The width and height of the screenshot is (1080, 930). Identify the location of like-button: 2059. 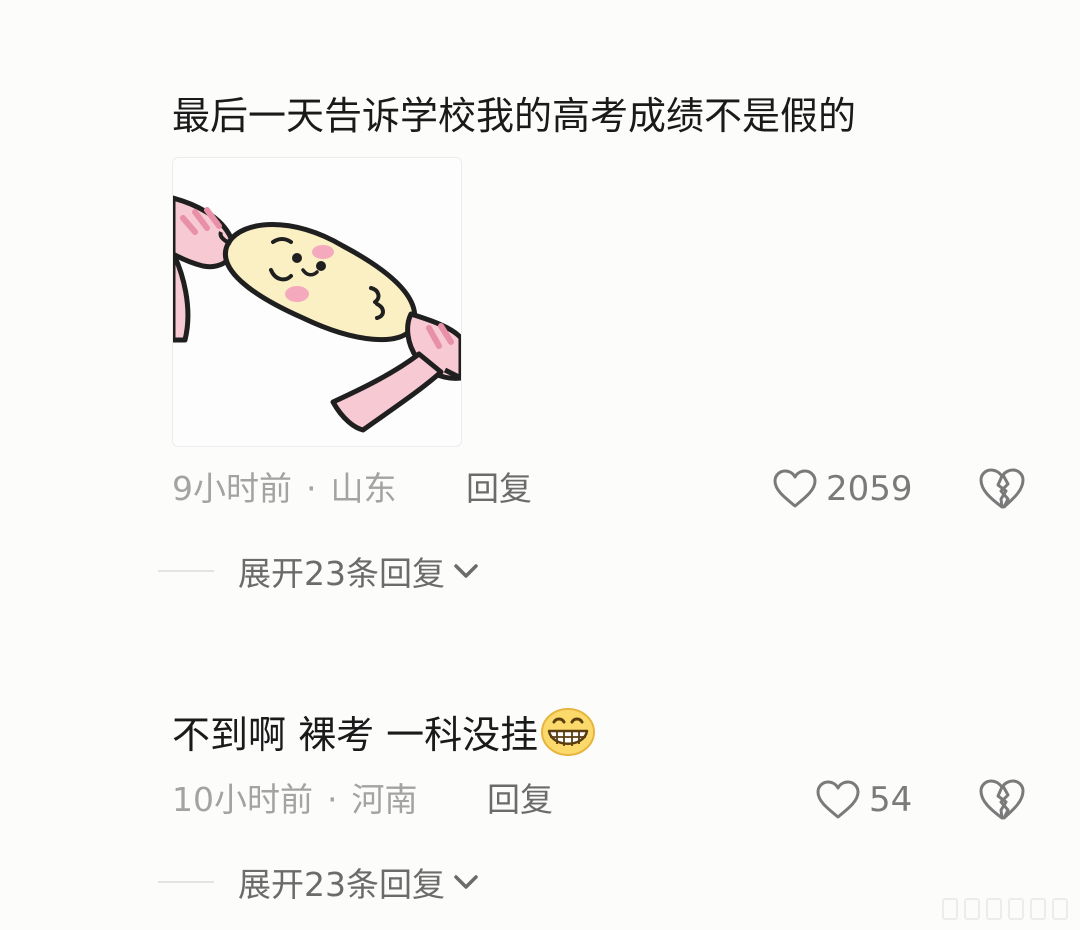
(842, 489).